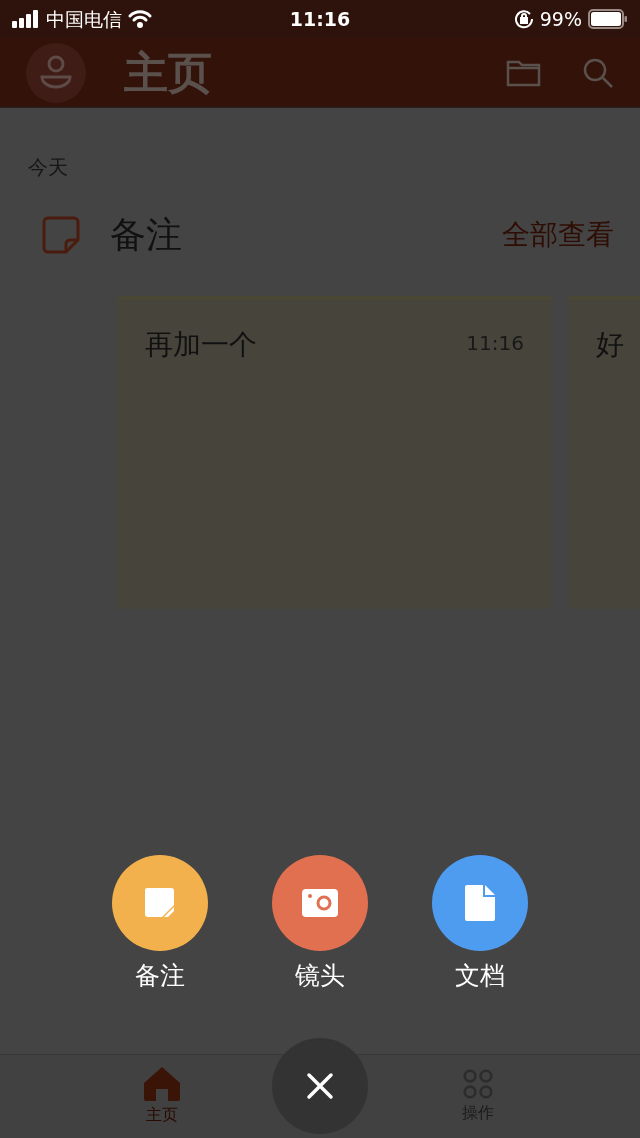  I want to click on page-title: 主页, so click(168, 72).